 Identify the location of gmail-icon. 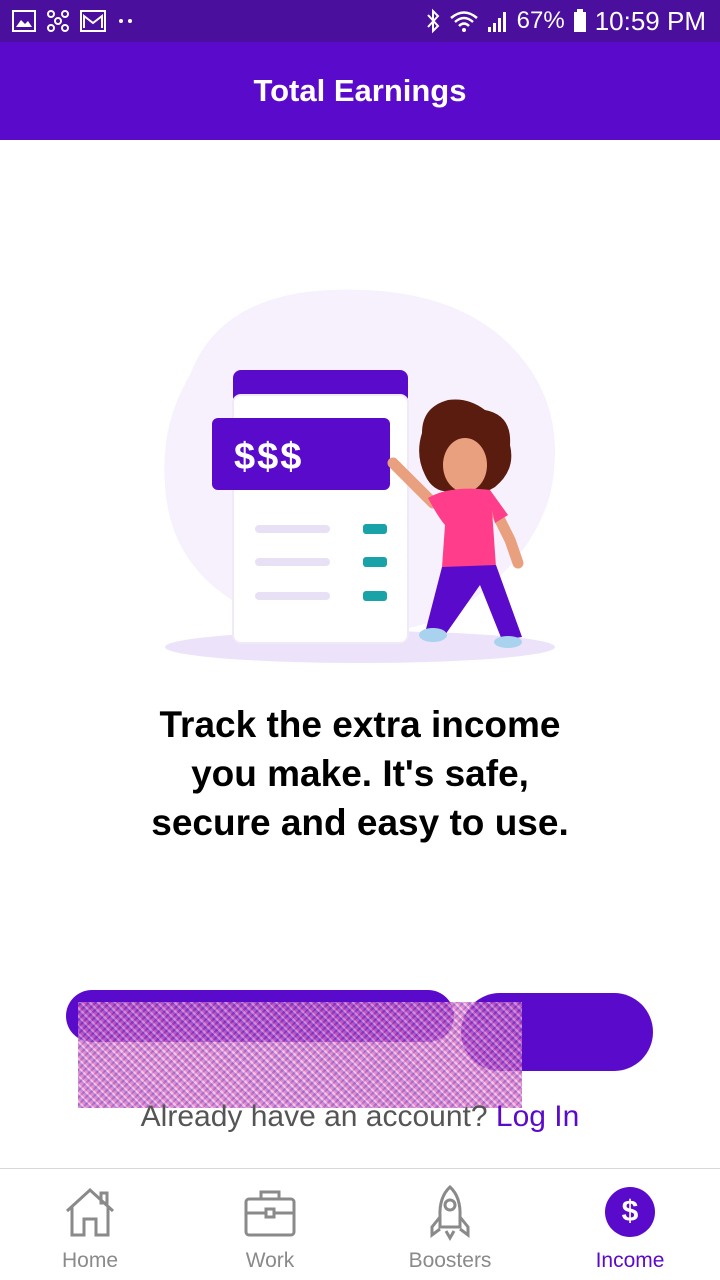
(93, 21).